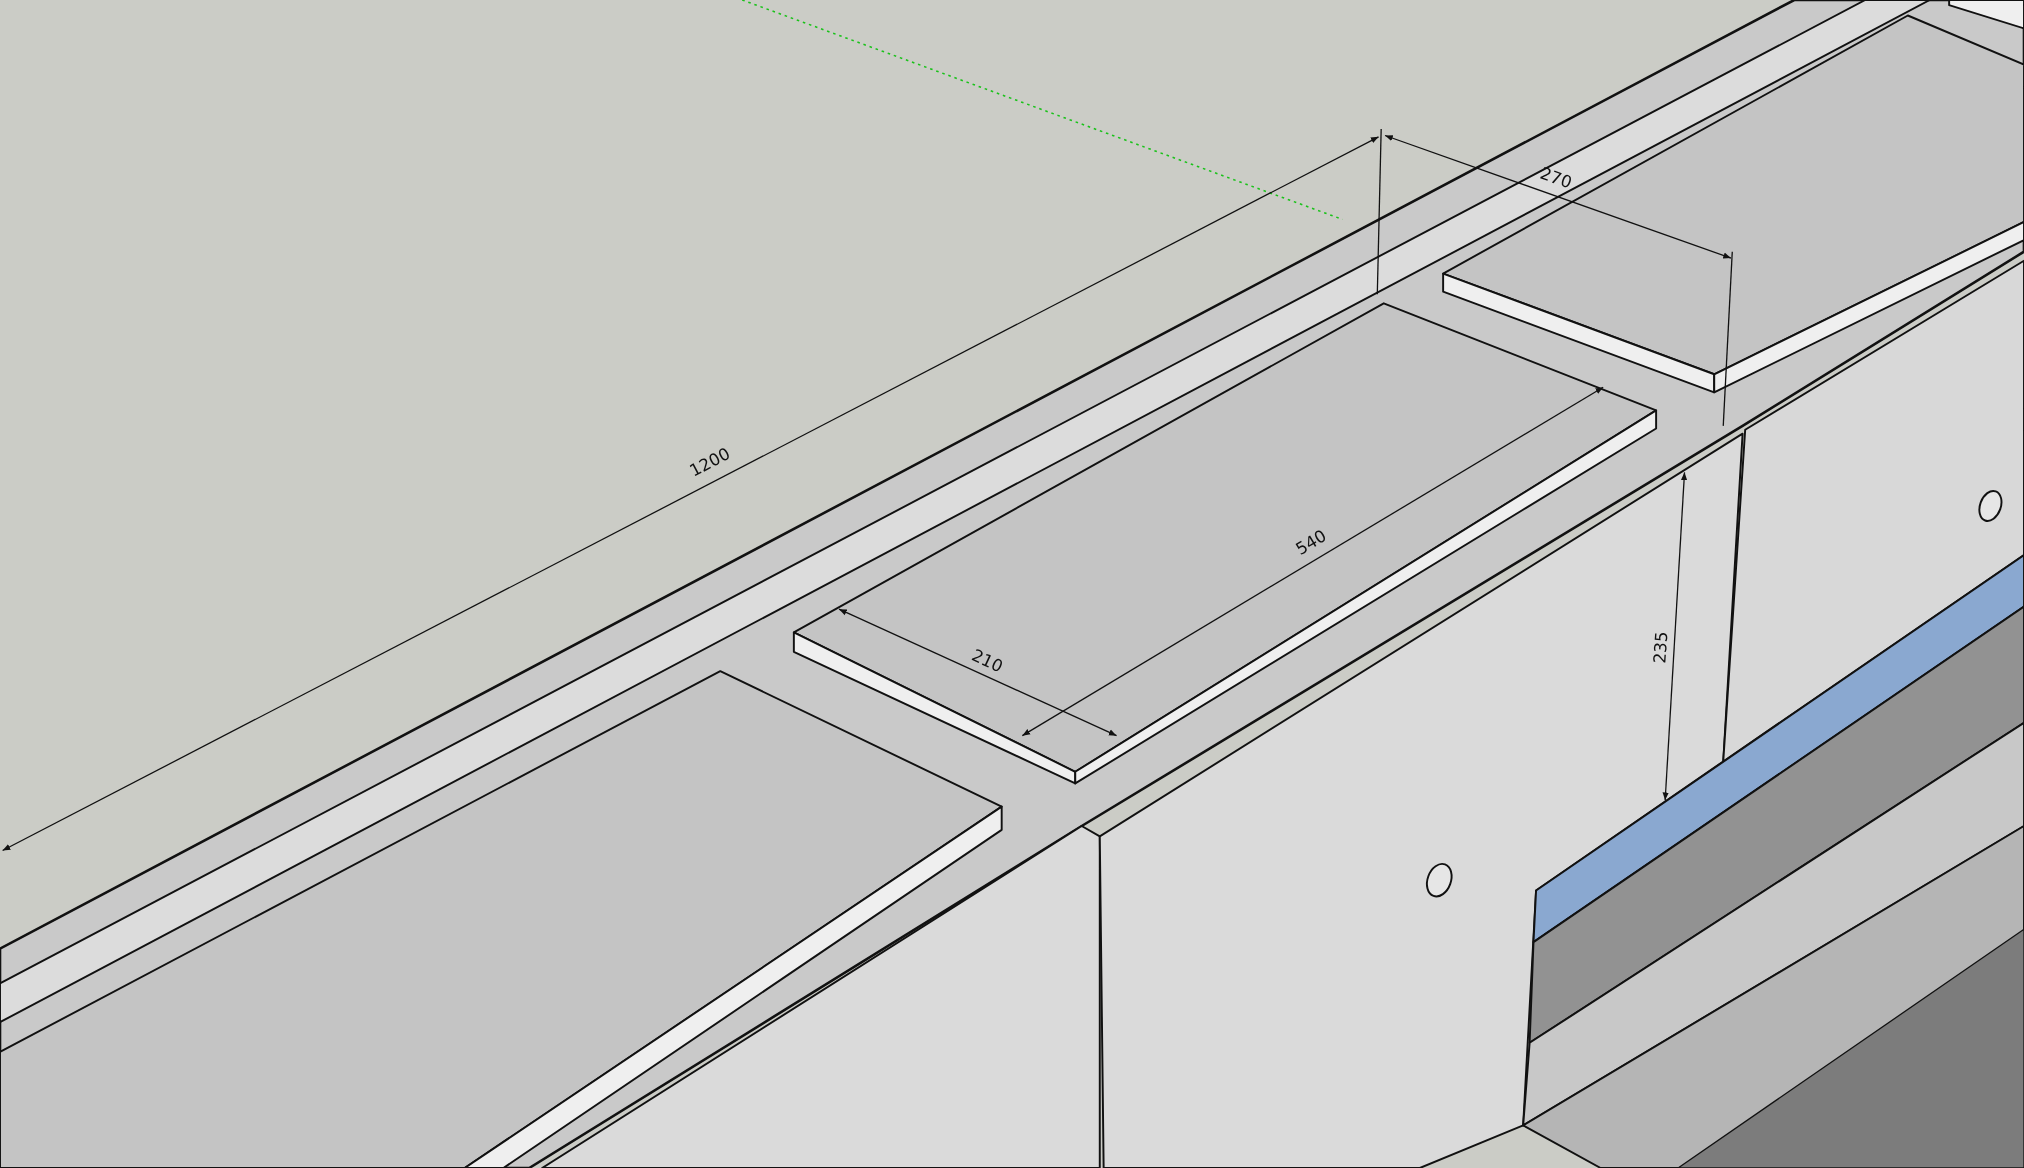 The image size is (2024, 1168). I want to click on dimension-label: 270, so click(1556, 177).